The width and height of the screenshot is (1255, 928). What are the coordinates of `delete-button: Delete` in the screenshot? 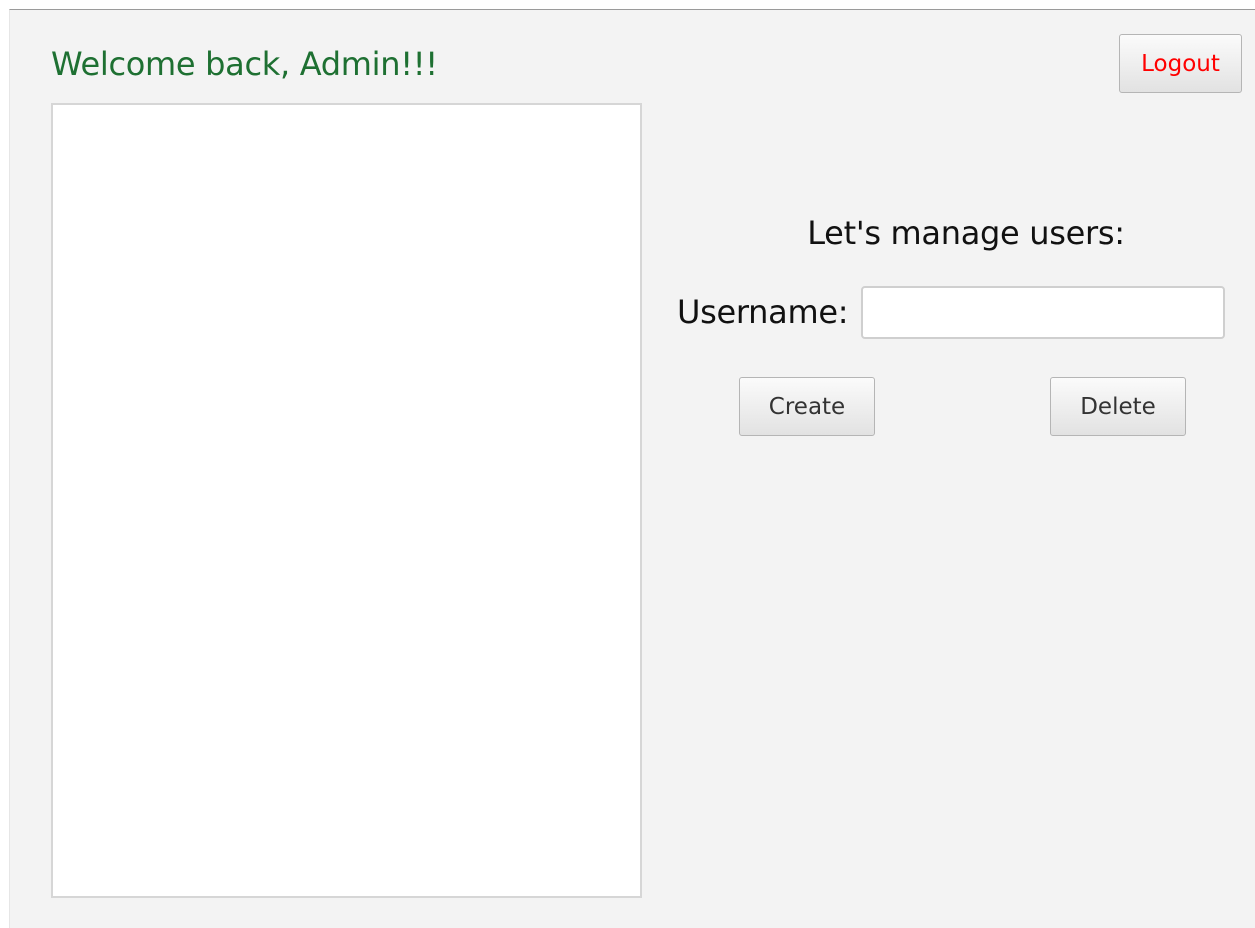 It's located at (1118, 406).